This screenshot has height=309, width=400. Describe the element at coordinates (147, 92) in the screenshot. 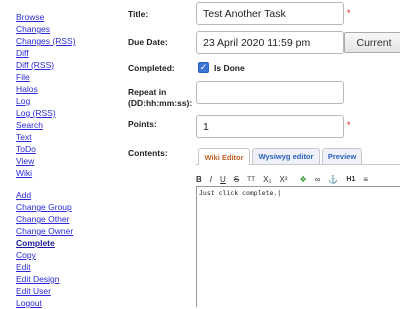

I see `repeat-label: Repeat in` at that location.